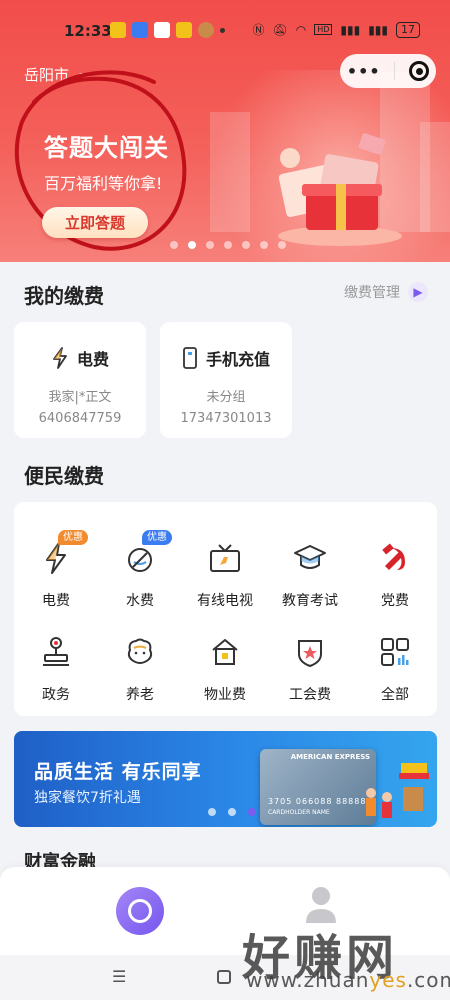  I want to click on status-right-icons: Ⓝ 🔕︎ ◠ HD ▮▮▮ ▮▮▮ 17, so click(336, 29).